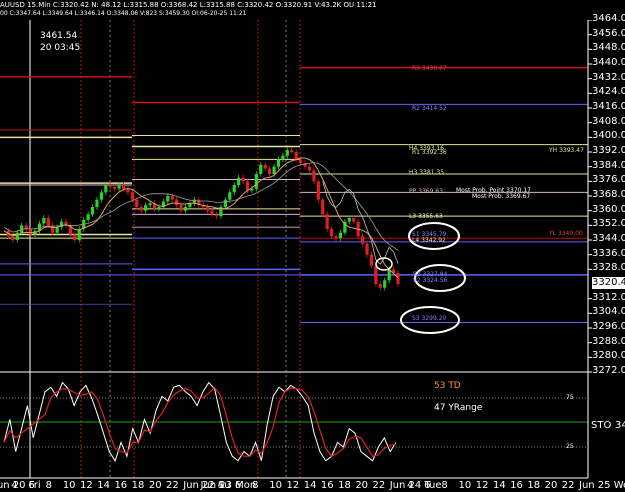 The width and height of the screenshot is (625, 492). I want to click on y-tick-label: 3376.0, so click(608, 180).